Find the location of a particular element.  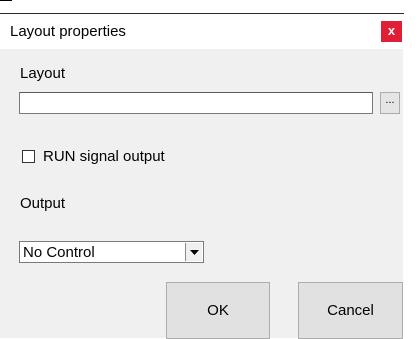

chevron-down-icon is located at coordinates (194, 252).